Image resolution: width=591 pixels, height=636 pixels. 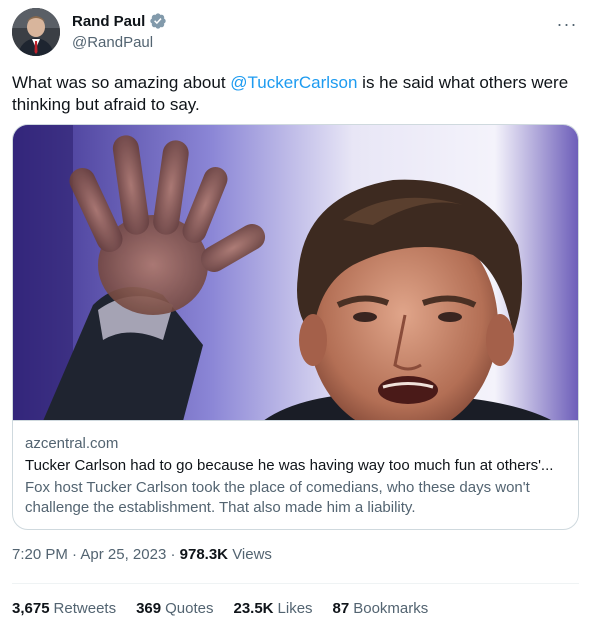 I want to click on tweet-meta: 7:20 PM · Apr 25, 2023 · 978.3K Views, so click(x=142, y=554).